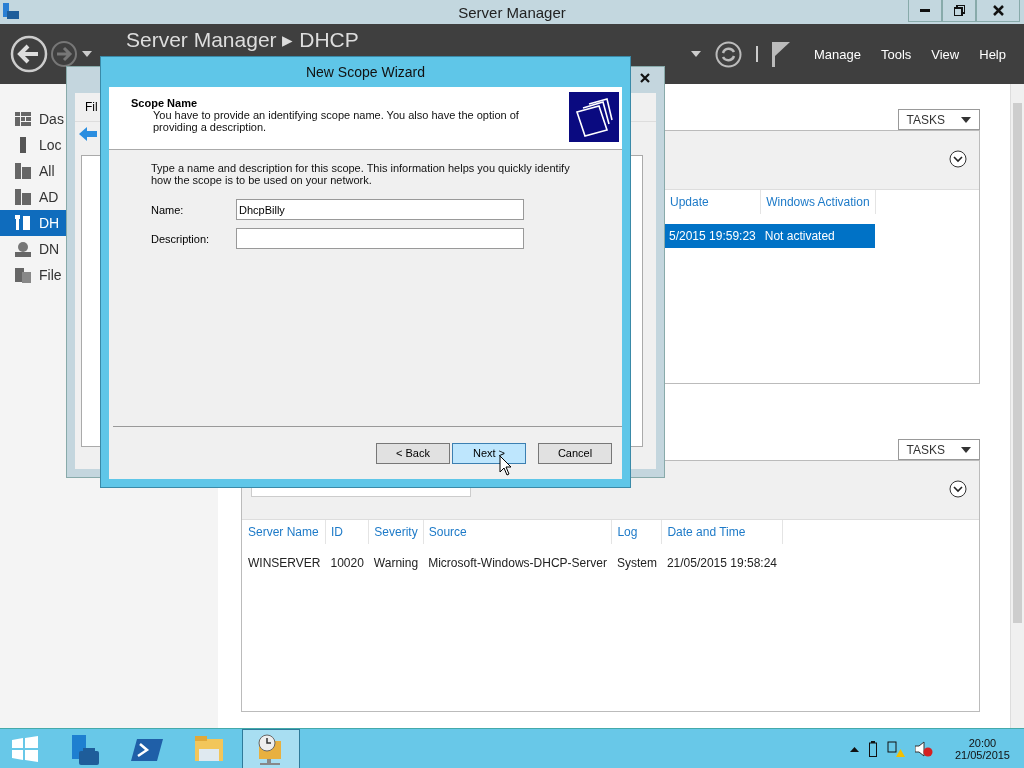 The height and width of the screenshot is (768, 1024). Describe the element at coordinates (181, 238) in the screenshot. I see `field-label: Description:` at that location.